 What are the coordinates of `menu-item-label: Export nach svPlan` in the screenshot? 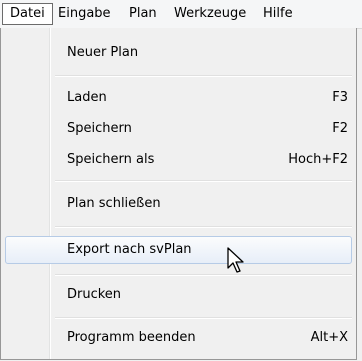 It's located at (129, 249).